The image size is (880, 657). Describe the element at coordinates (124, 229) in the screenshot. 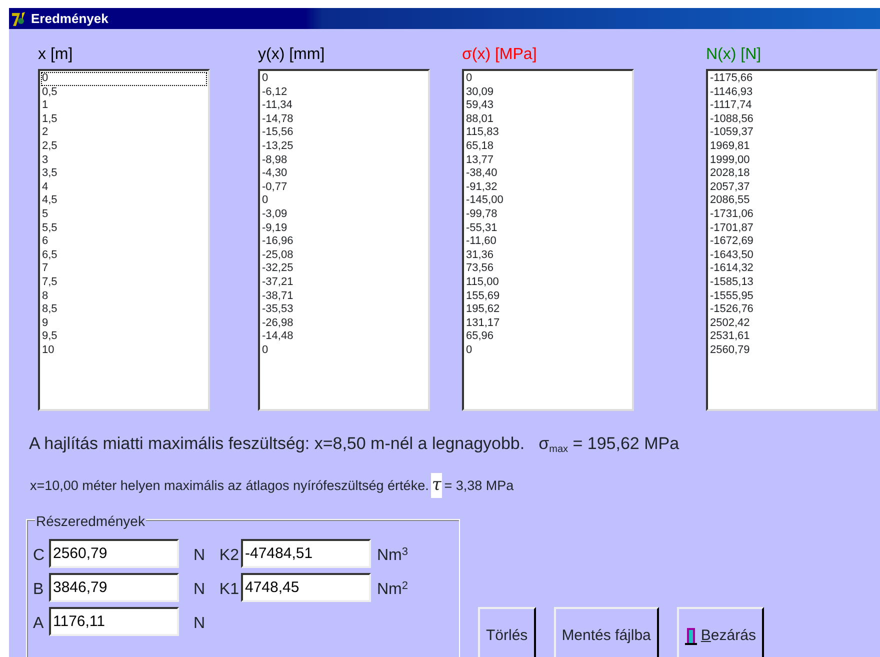

I see `list-item: 5,5` at that location.